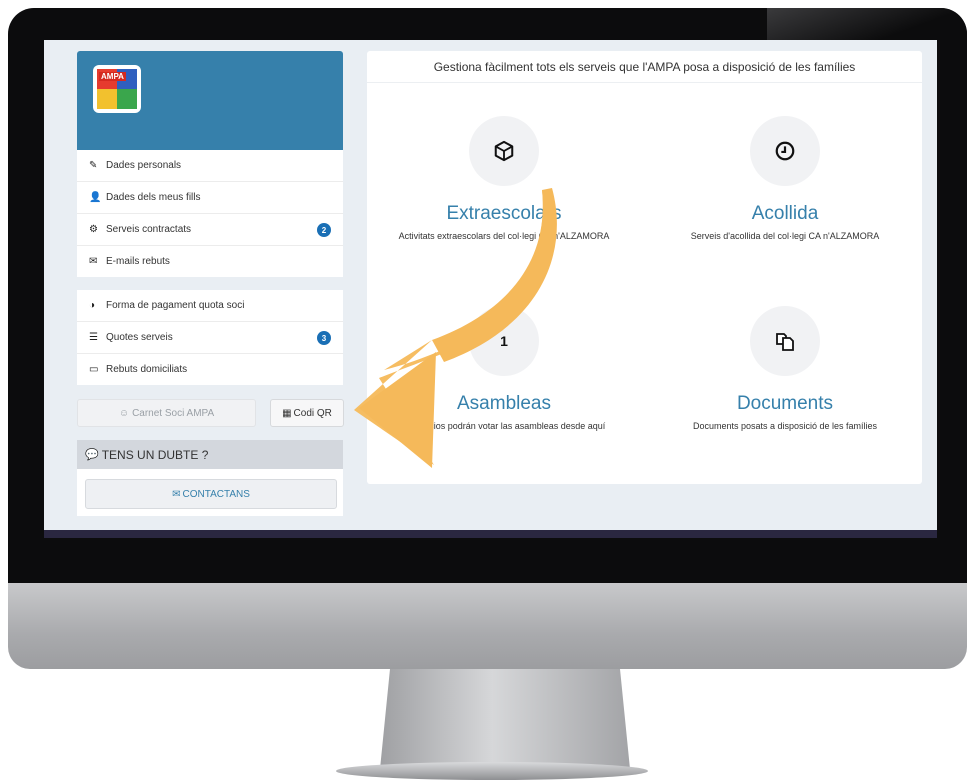 This screenshot has height=784, width=967. Describe the element at coordinates (492, 771) in the screenshot. I see `monitor-stand-base` at that location.